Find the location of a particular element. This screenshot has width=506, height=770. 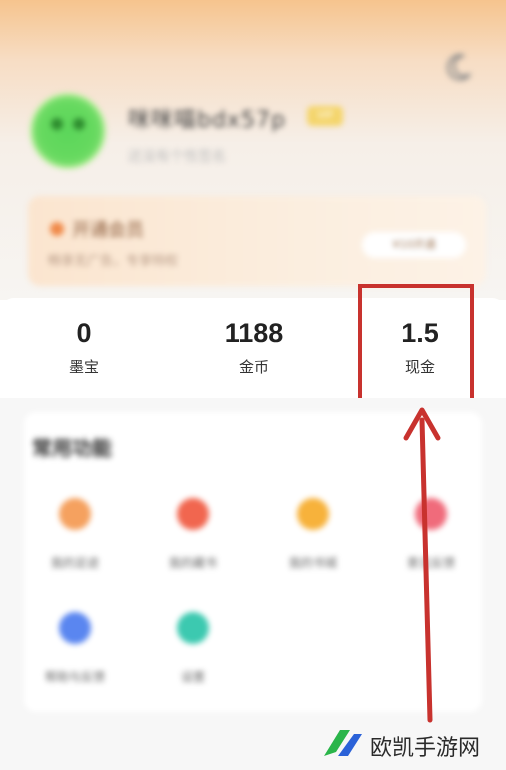

func-label: 我的藏书 is located at coordinates (192, 563).